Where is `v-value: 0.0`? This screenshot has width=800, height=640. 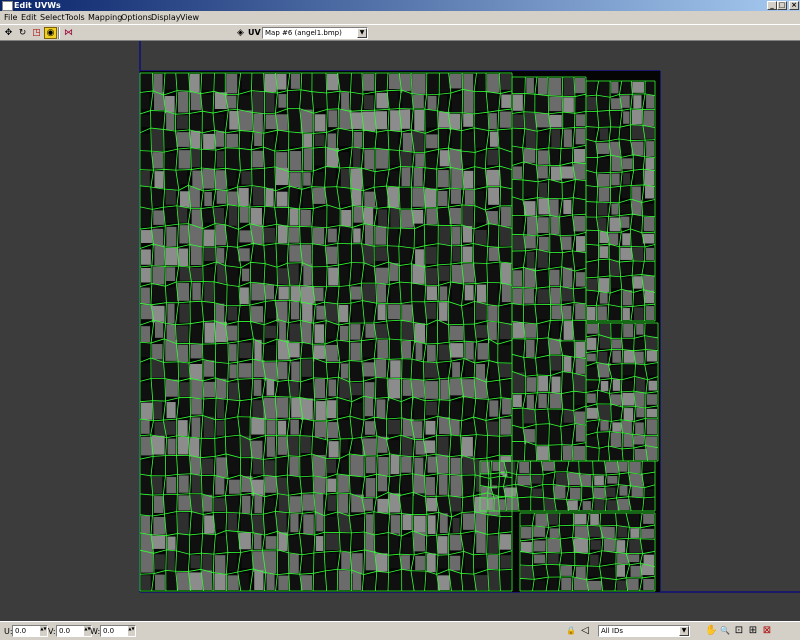
v-value: 0.0 is located at coordinates (65, 631).